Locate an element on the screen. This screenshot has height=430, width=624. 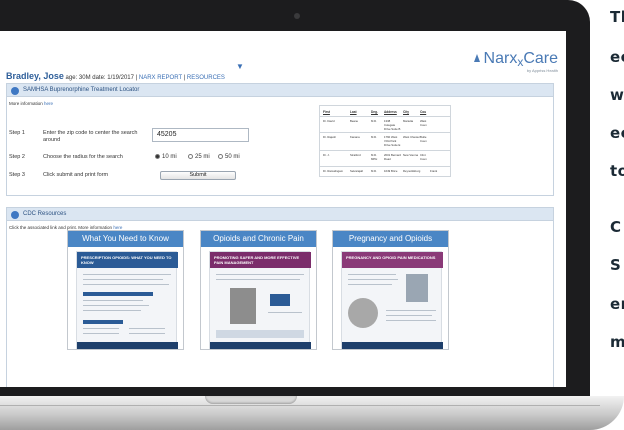
samhsa-more-info: More information here is located at coordinates (280, 103).